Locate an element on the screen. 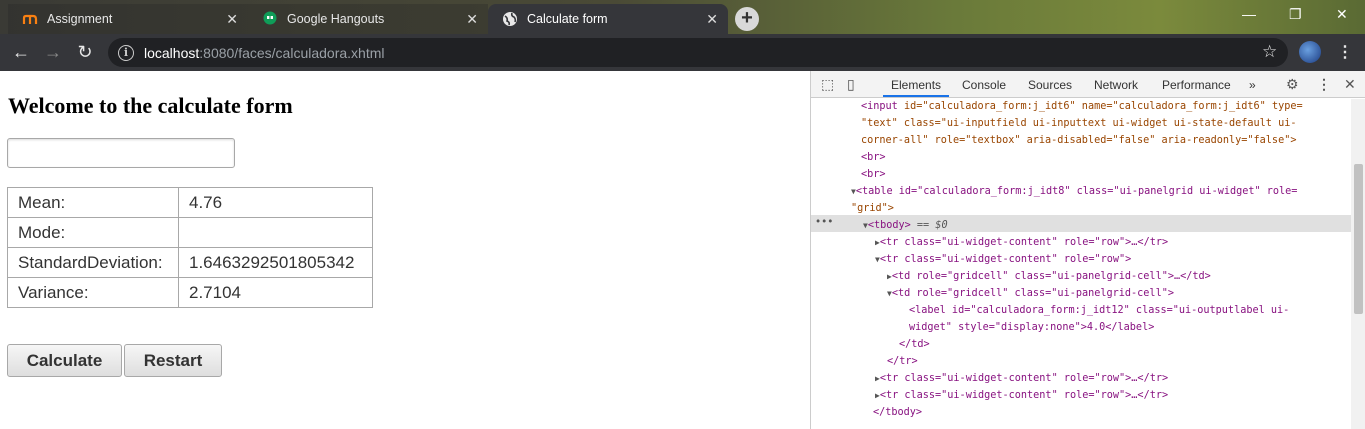 The image size is (1365, 429). result-value is located at coordinates (275, 232).